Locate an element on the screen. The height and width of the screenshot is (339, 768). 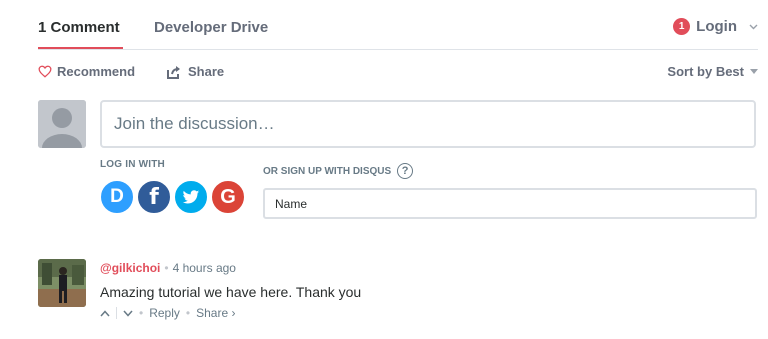
login-menu: 1 Login is located at coordinates (715, 26).